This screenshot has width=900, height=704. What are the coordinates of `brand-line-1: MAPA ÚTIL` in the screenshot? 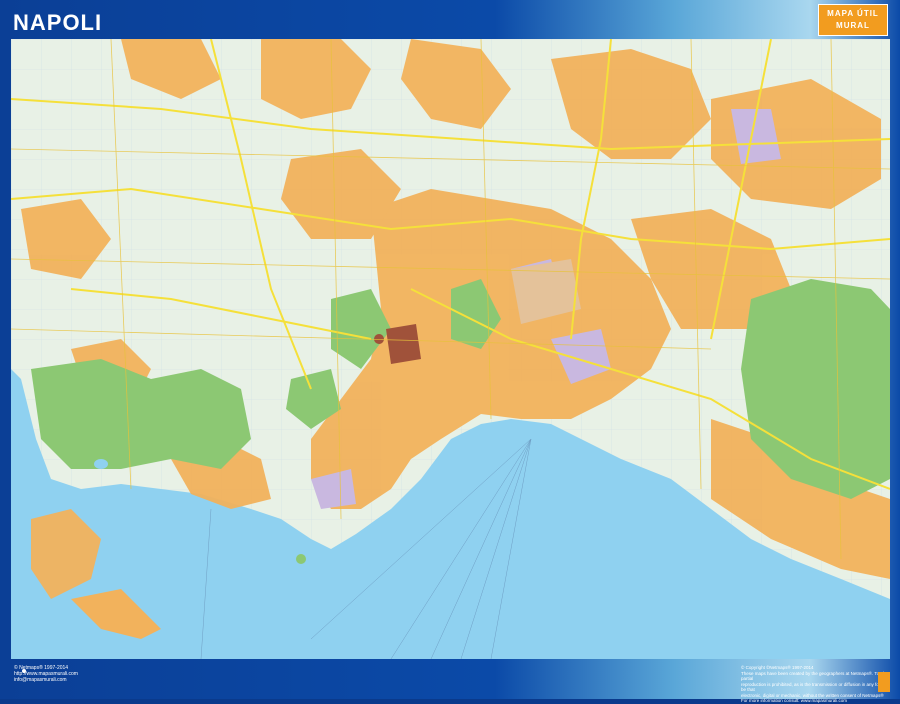 It's located at (853, 13).